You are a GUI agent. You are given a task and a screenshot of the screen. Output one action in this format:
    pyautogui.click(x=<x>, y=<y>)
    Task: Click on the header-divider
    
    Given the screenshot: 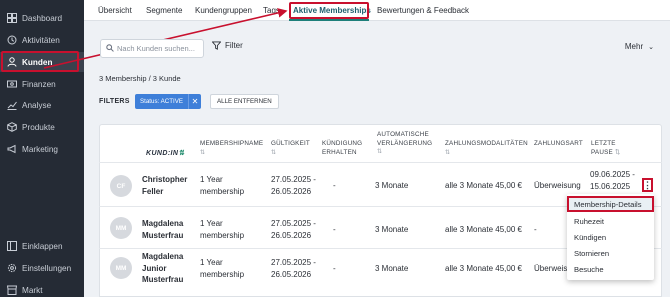 What is the action you would take?
    pyautogui.click(x=380, y=162)
    